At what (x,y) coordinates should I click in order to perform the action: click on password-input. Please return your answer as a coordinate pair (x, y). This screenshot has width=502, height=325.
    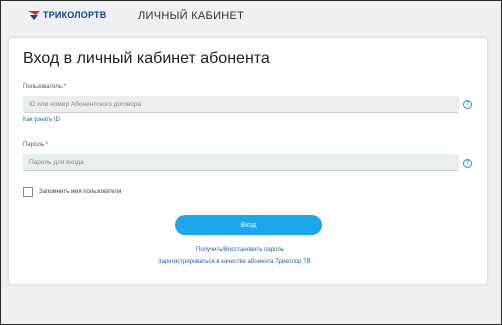
    Looking at the image, I should click on (241, 162).